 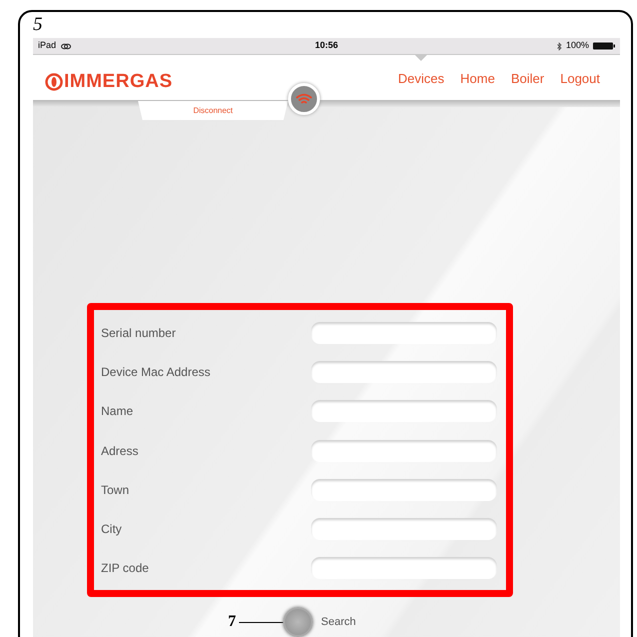 I want to click on wifi-icon, so click(x=304, y=99).